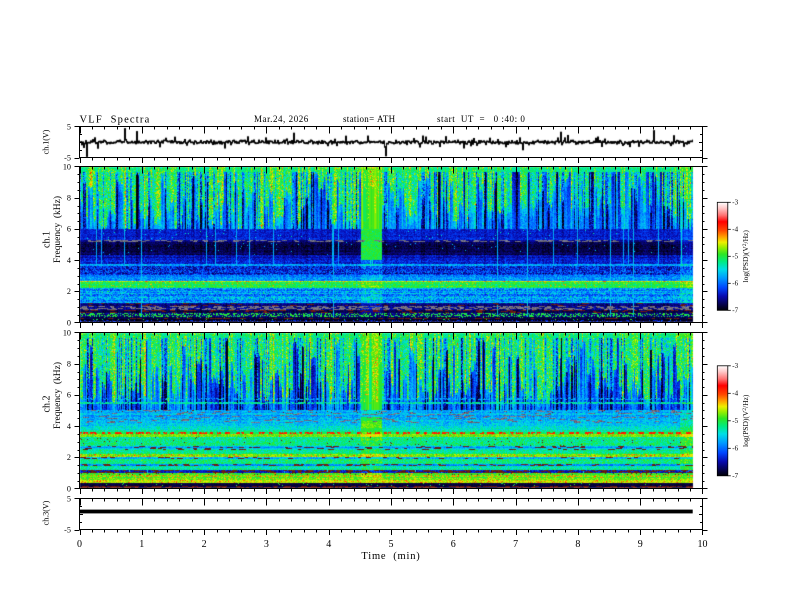 This screenshot has width=792, height=612. I want to click on svg-text: Mar.24, 2026, so click(281, 119).